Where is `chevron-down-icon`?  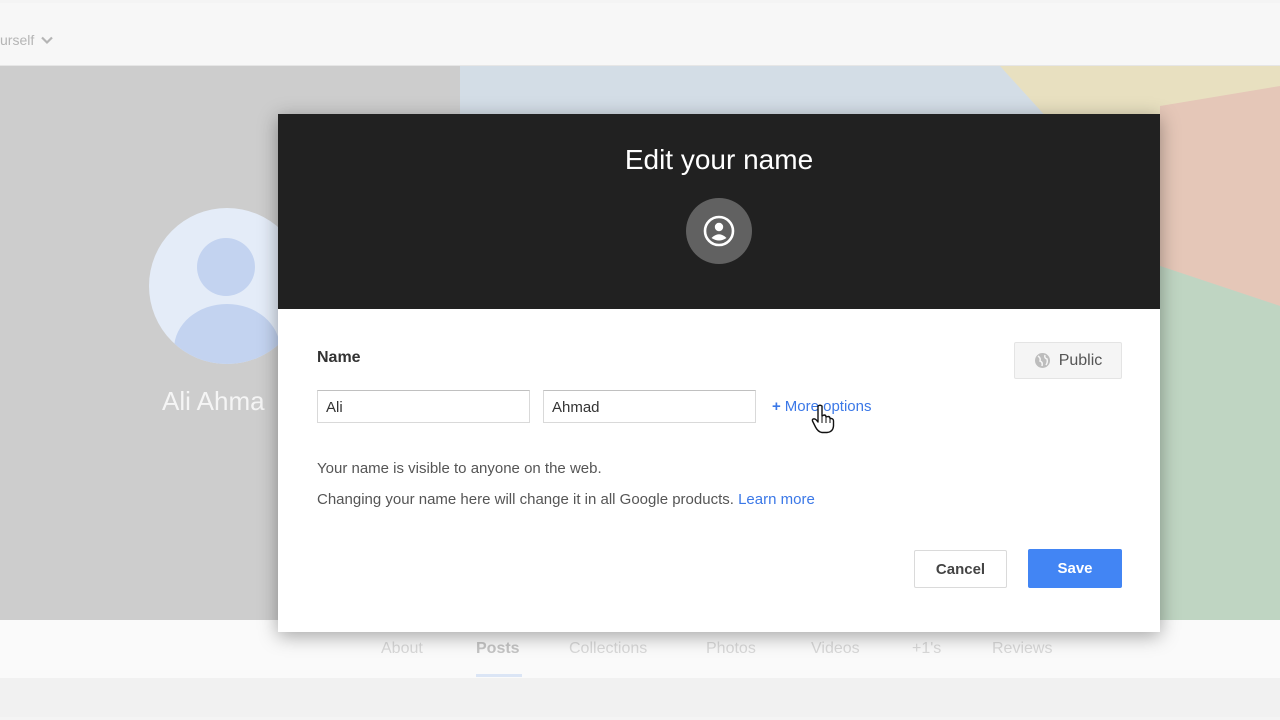 chevron-down-icon is located at coordinates (47, 40).